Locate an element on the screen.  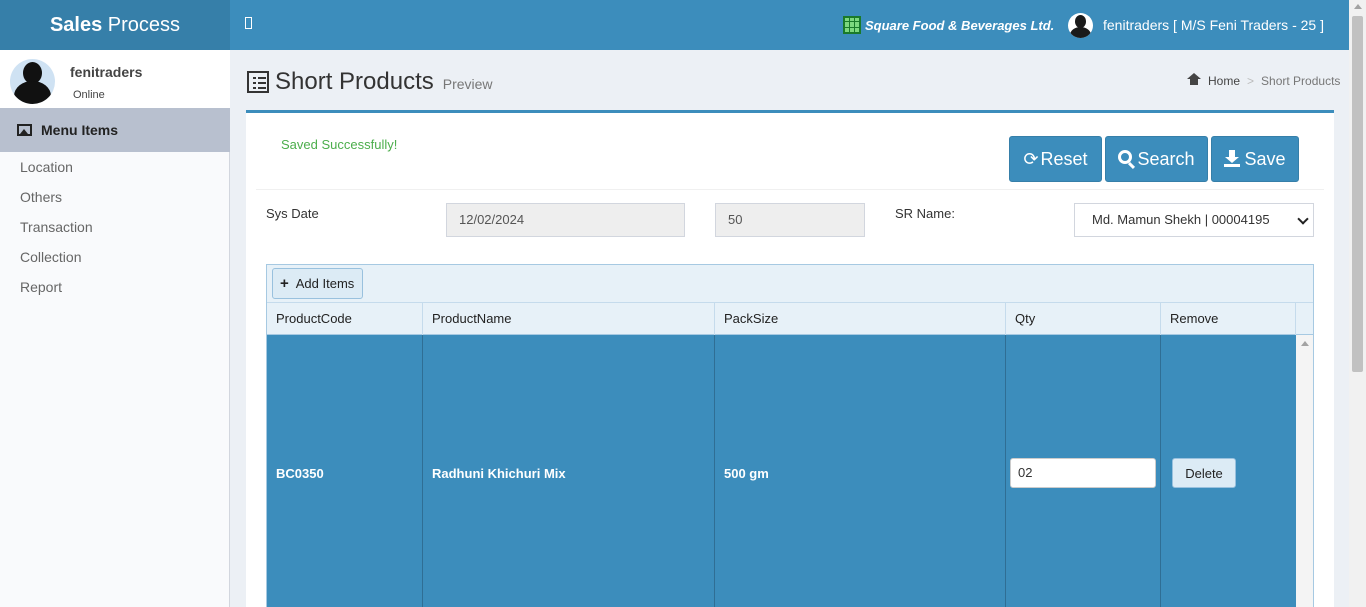
sys-date-field: 12/02/2024 is located at coordinates (565, 220).